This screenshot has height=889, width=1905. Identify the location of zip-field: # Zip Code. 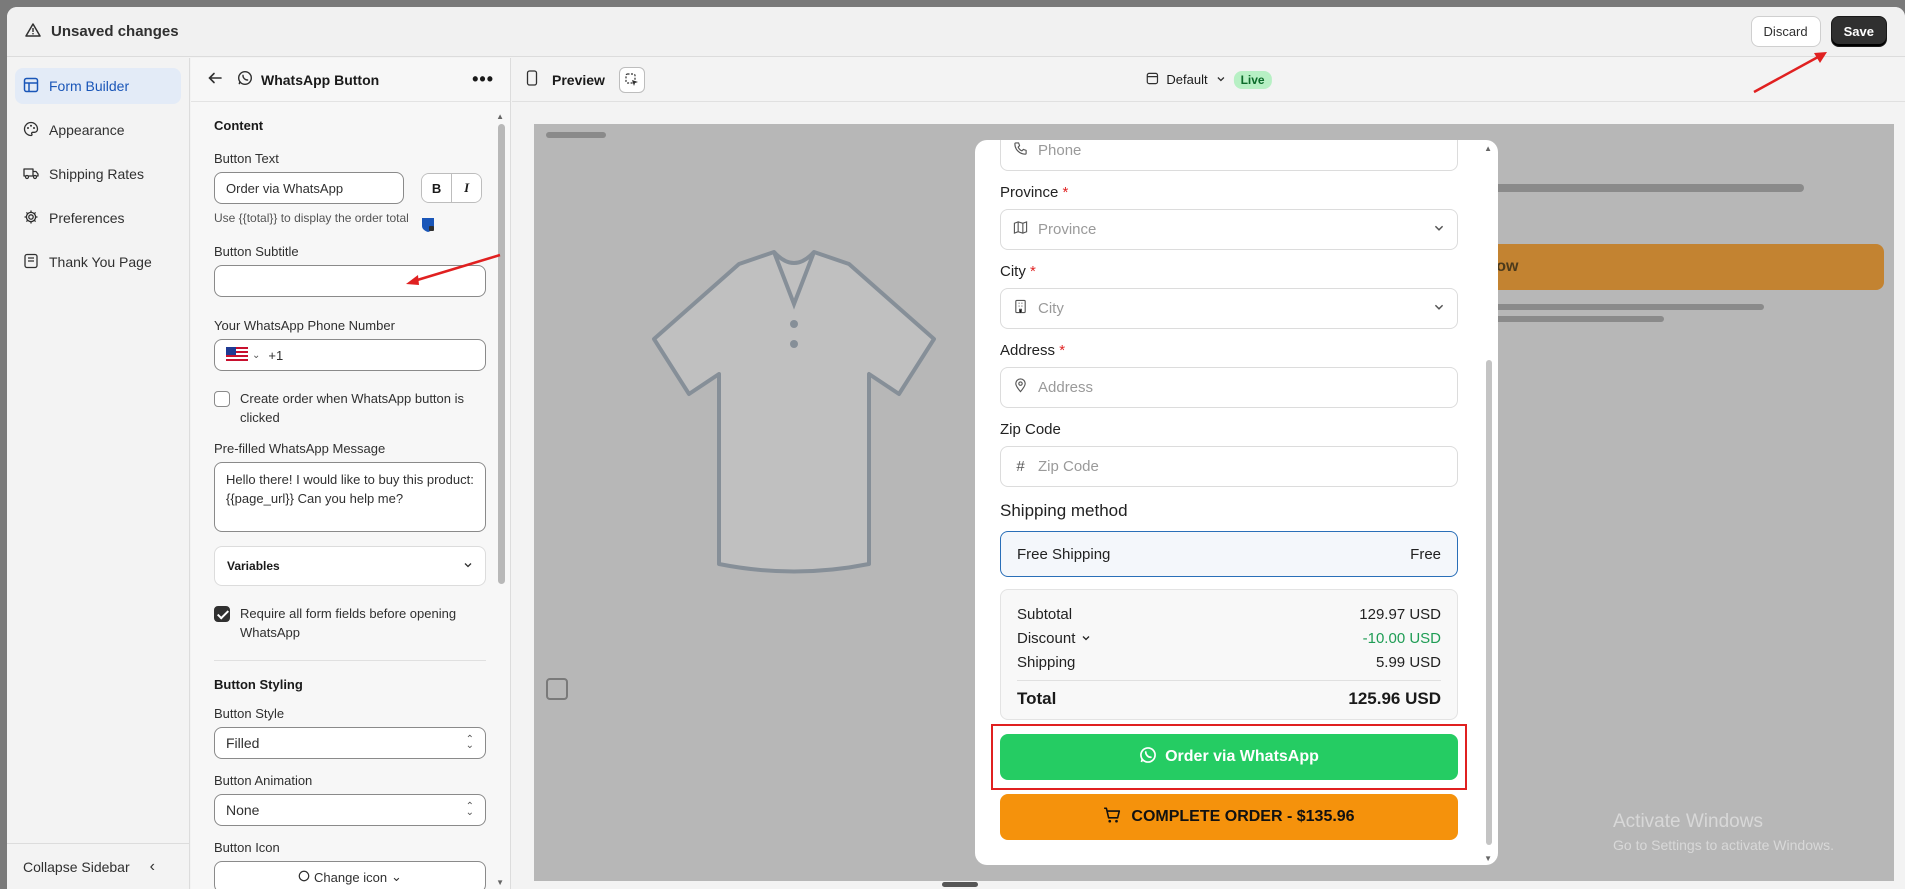
(1229, 466).